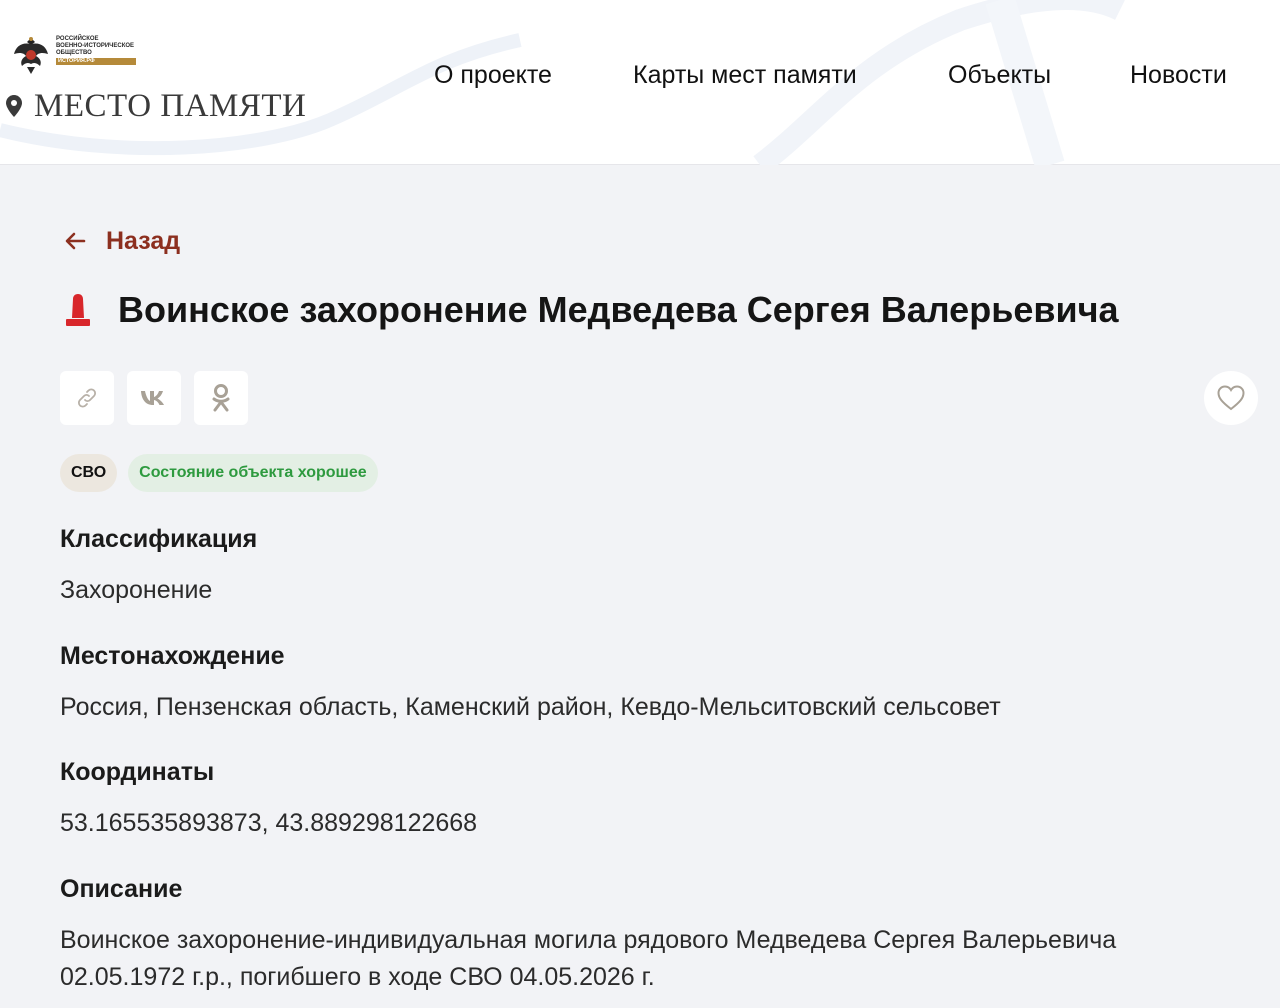  I want to click on back-label: Назад, so click(143, 240).